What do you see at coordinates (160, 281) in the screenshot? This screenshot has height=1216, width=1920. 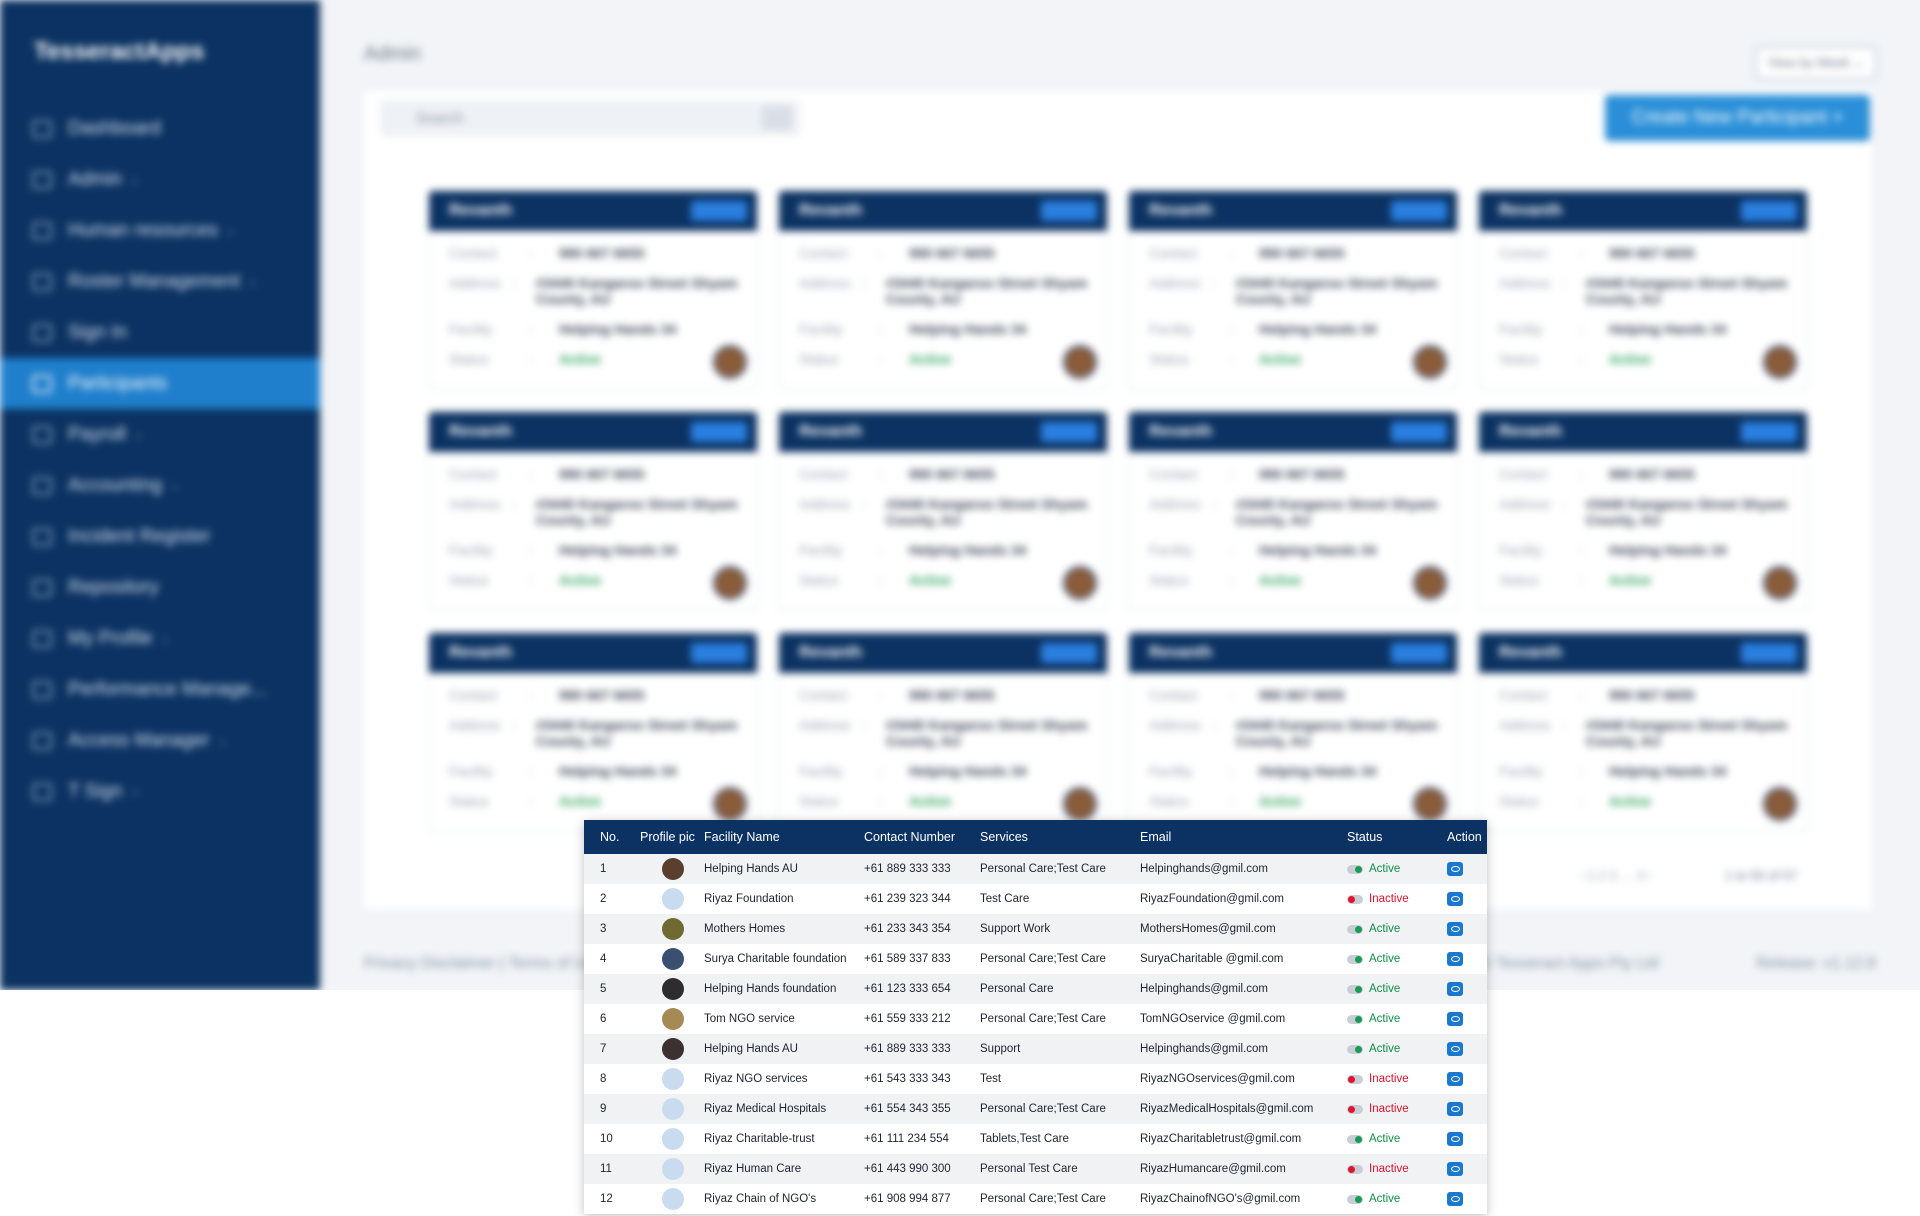 I see `sidebar-item-roster-management: Roster Management ›` at bounding box center [160, 281].